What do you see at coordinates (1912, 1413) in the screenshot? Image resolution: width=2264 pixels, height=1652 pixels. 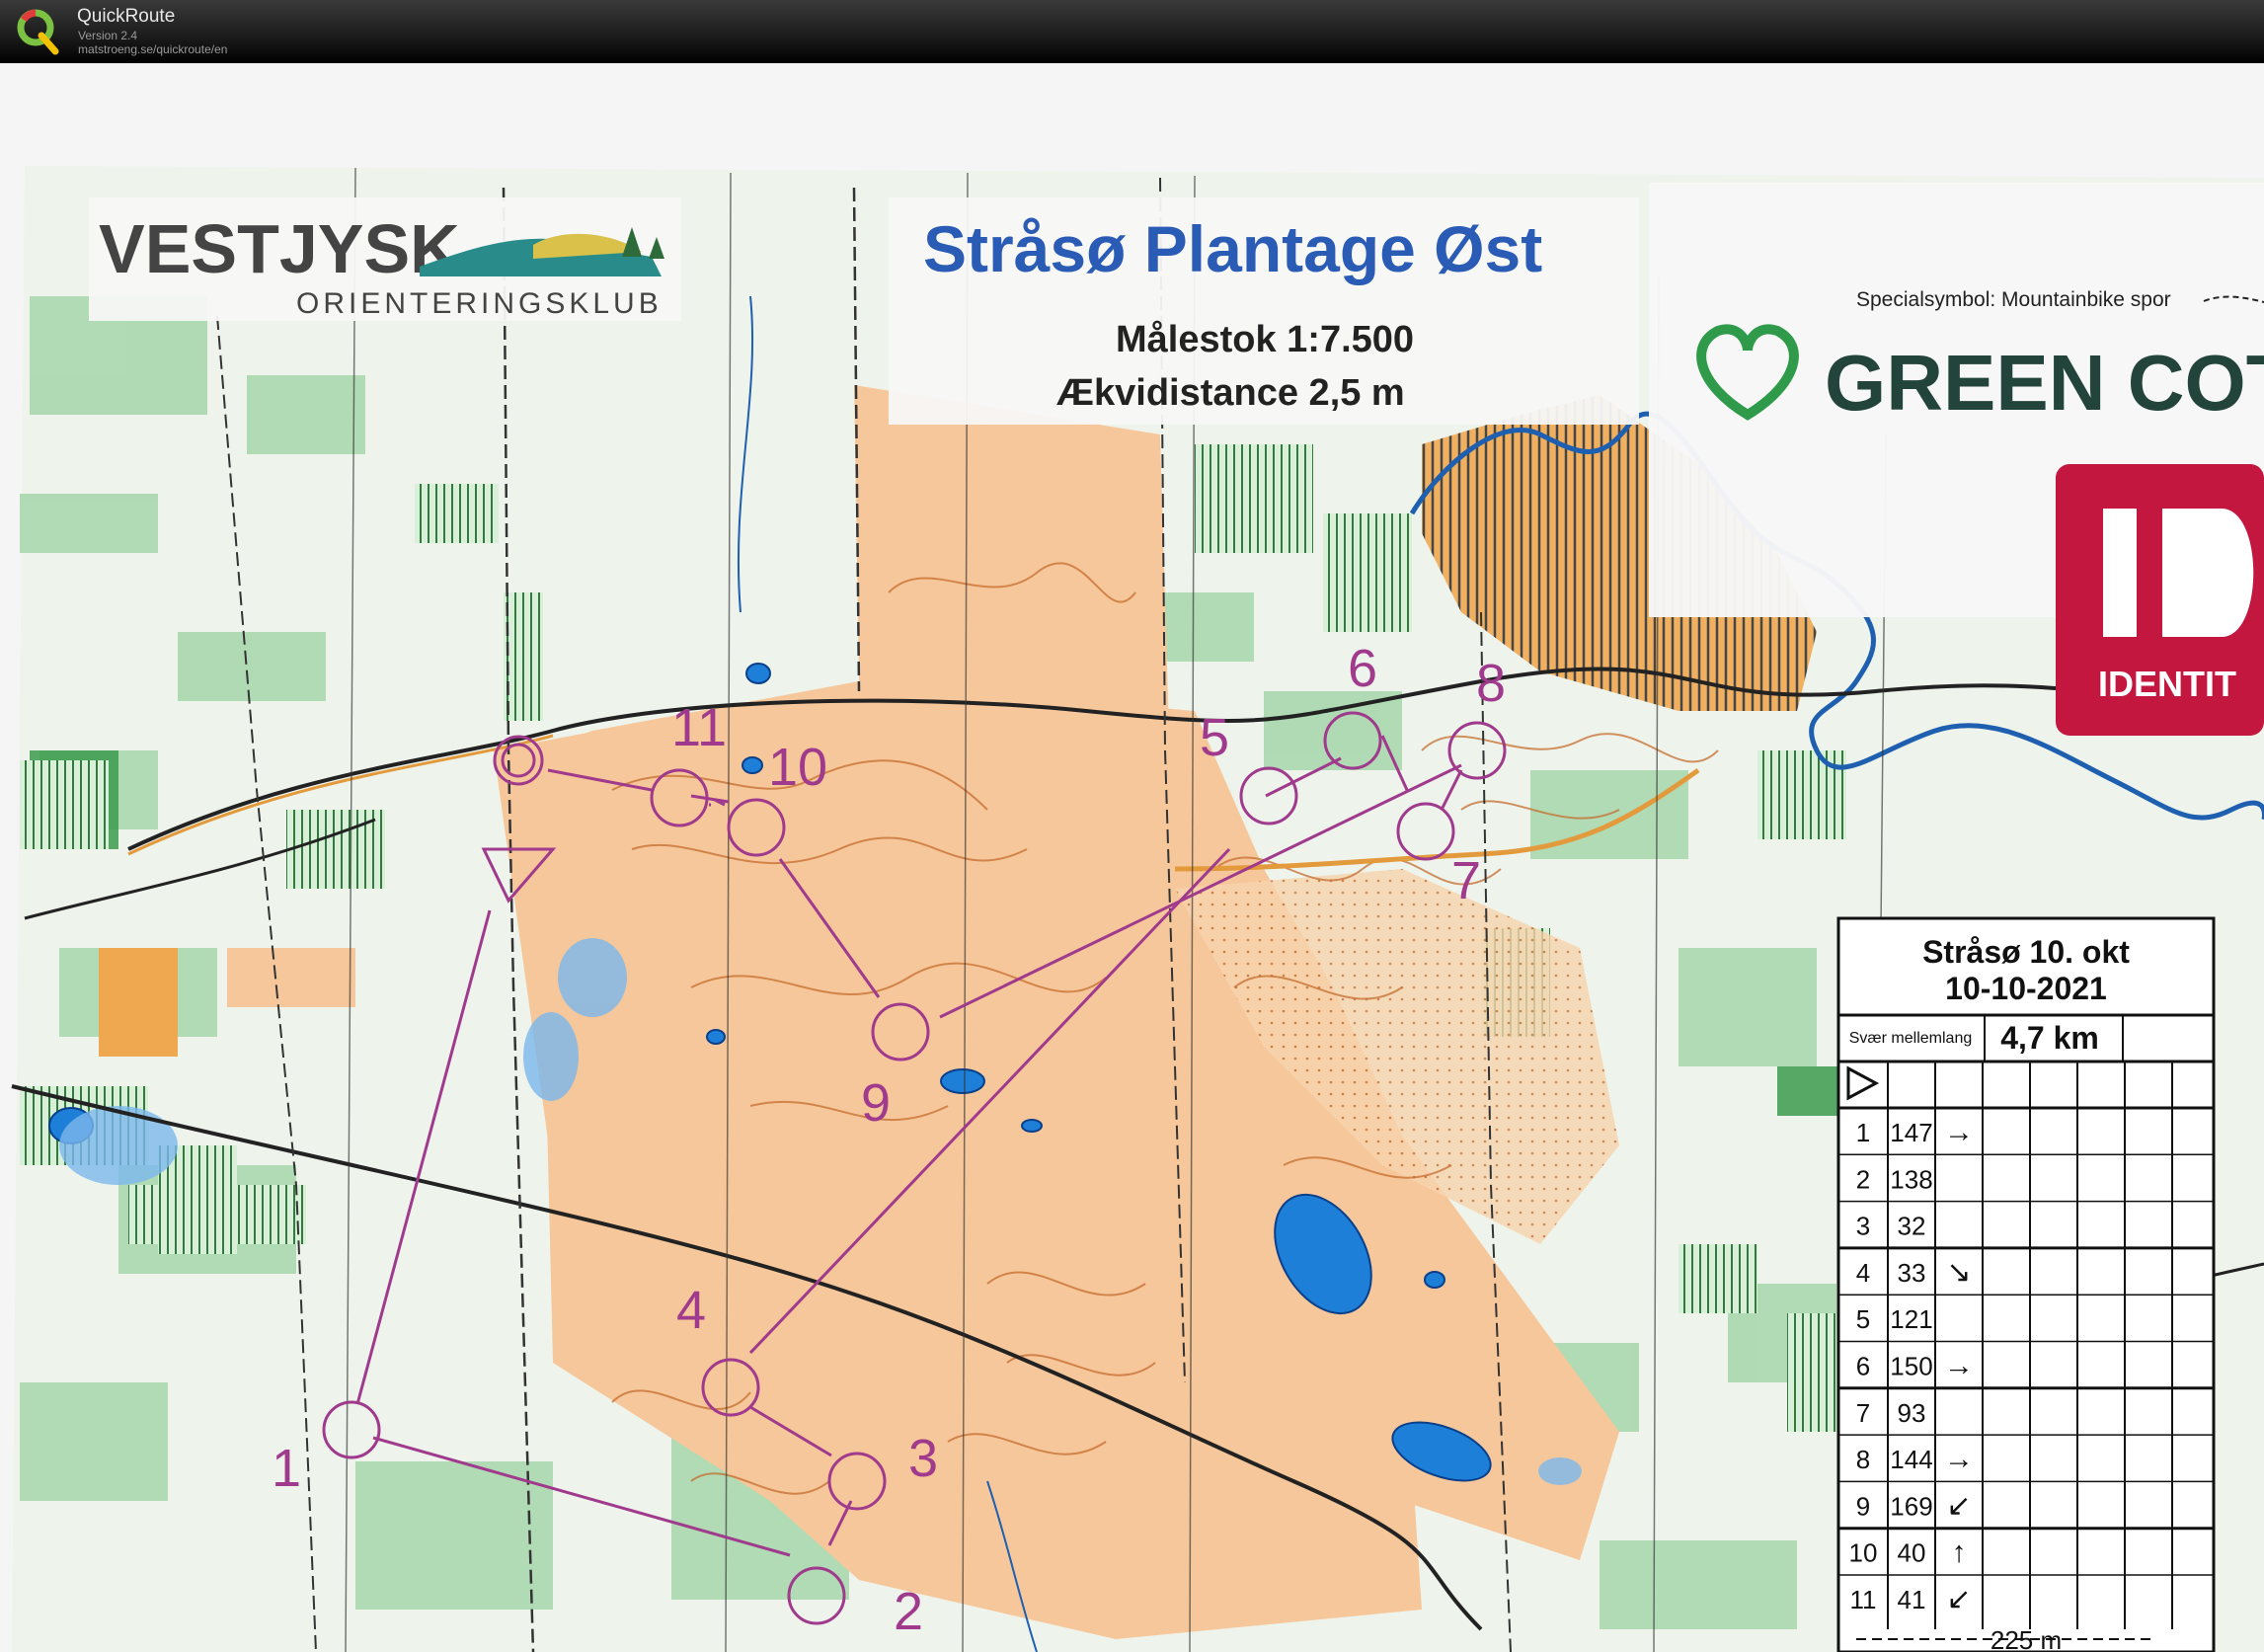 I see `desc-row-code: 93` at bounding box center [1912, 1413].